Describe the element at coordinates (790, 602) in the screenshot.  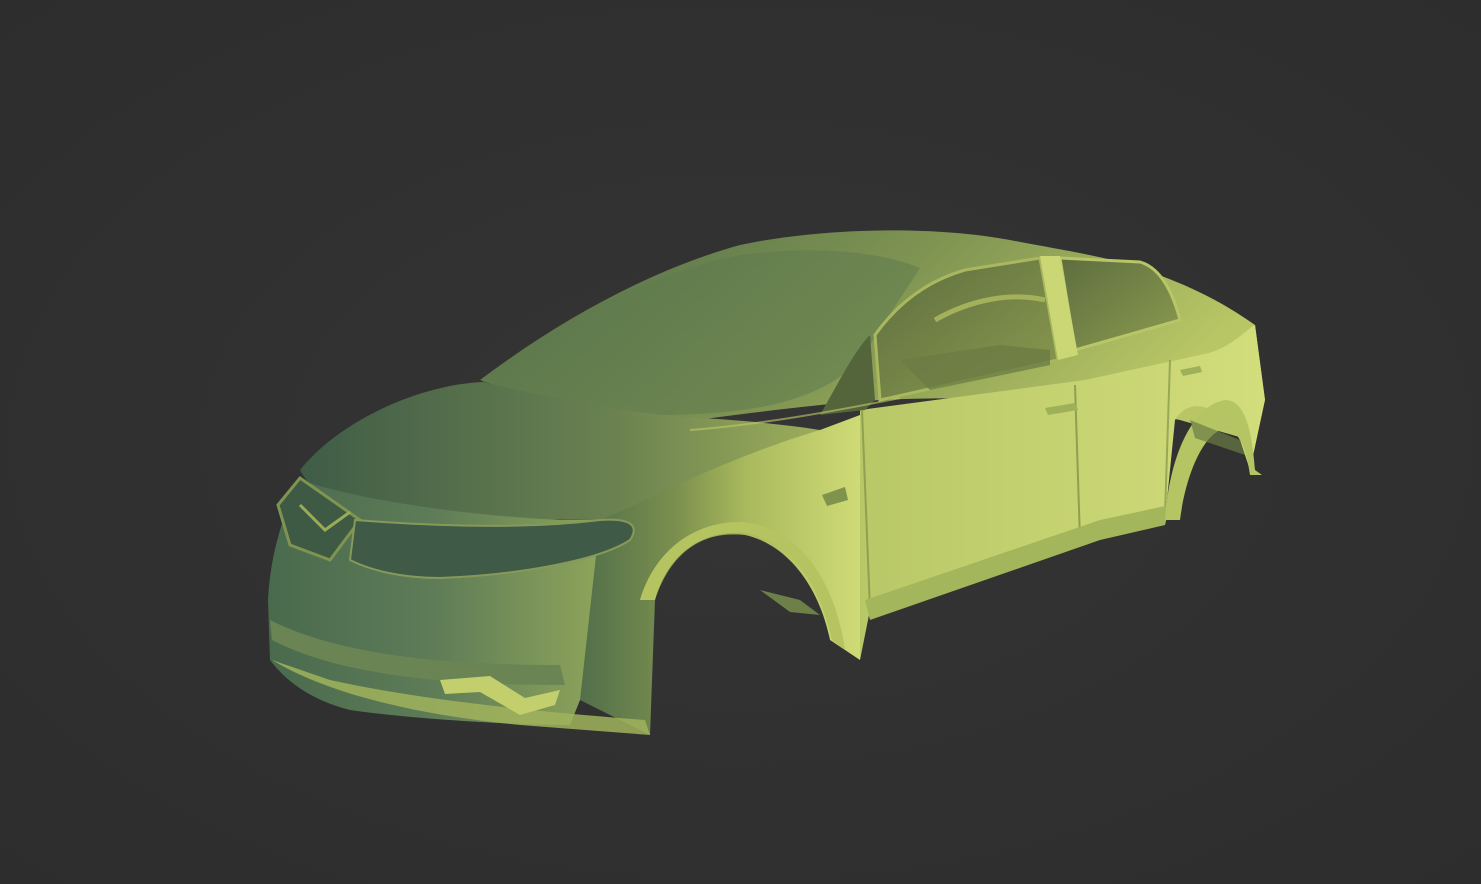
I see `front-inner-fender` at that location.